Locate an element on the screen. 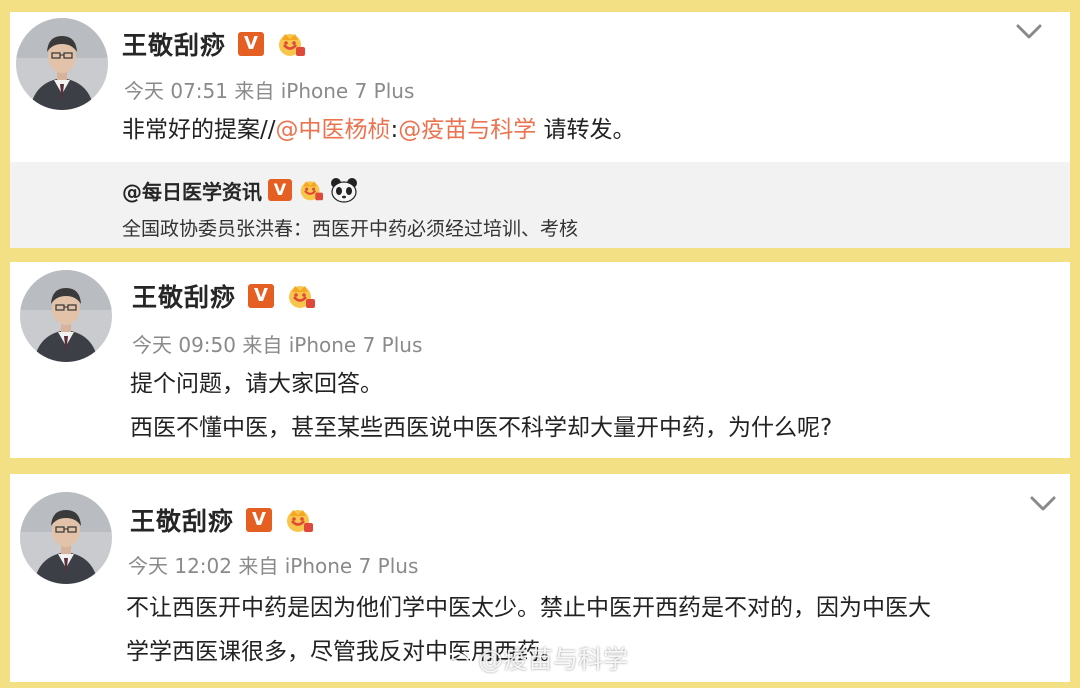  repost-author-row: @每日医学资讯 V is located at coordinates (240, 190).